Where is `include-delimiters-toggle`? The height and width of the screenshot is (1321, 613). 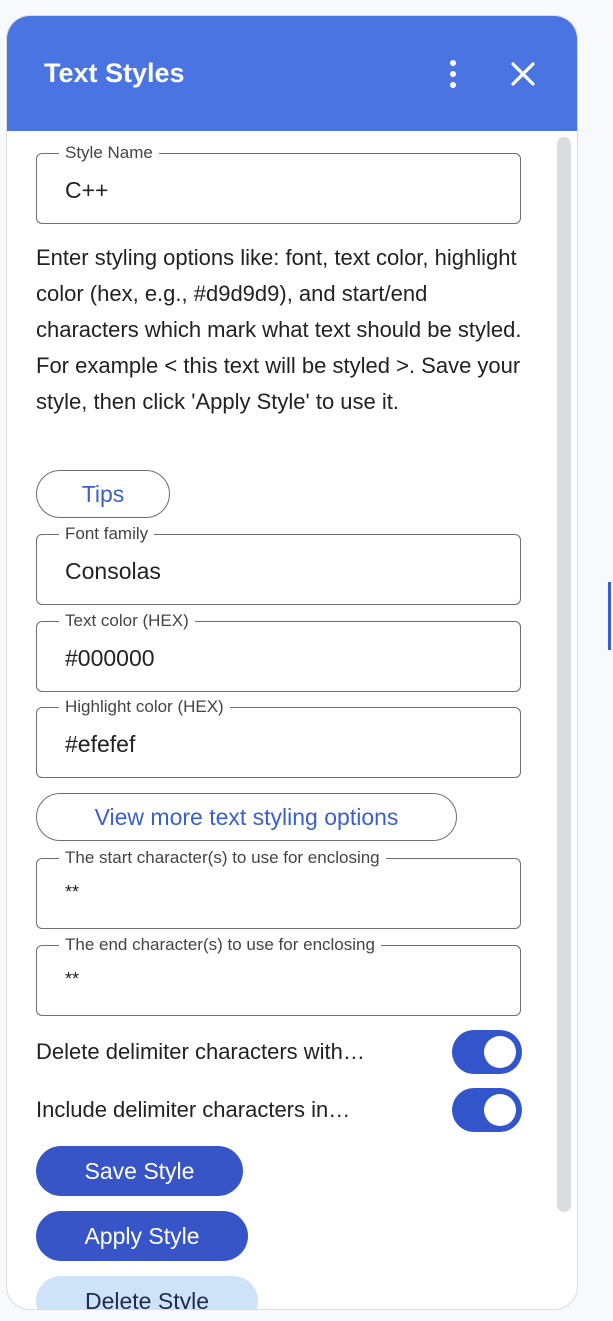 include-delimiters-toggle is located at coordinates (487, 1110).